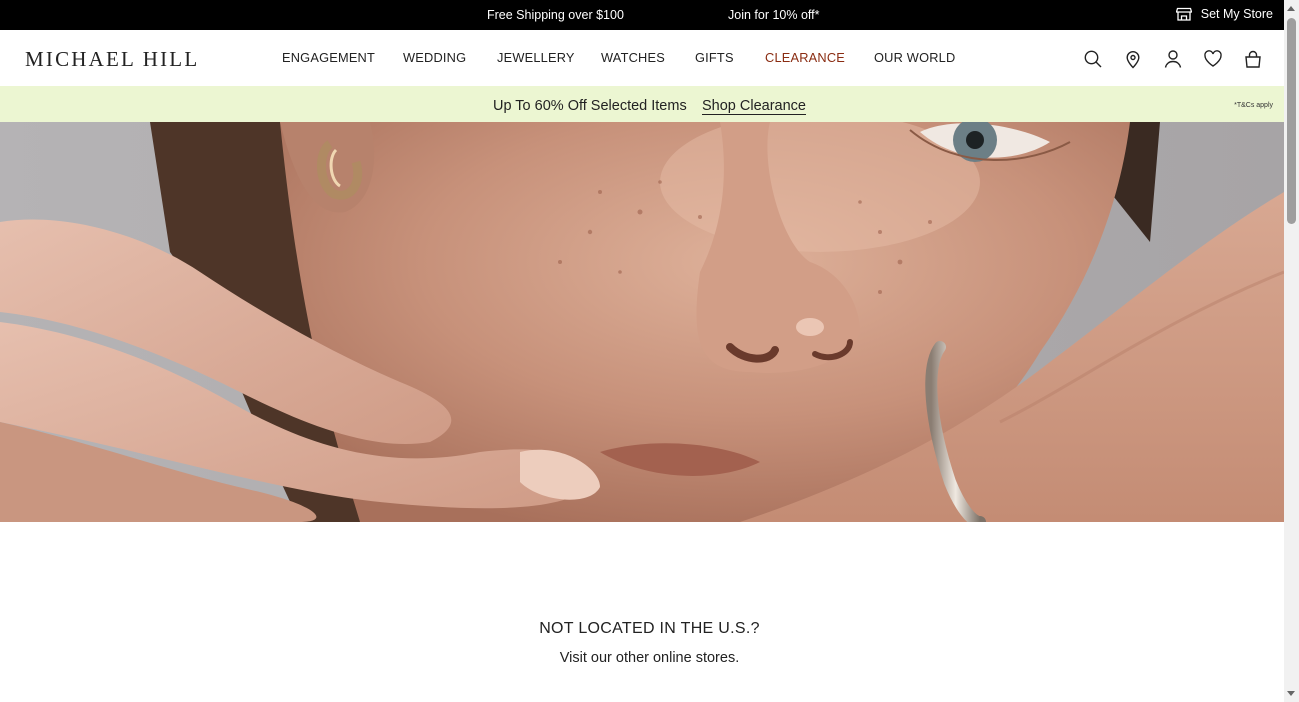 The image size is (1299, 702). I want to click on account-icon, so click(1173, 59).